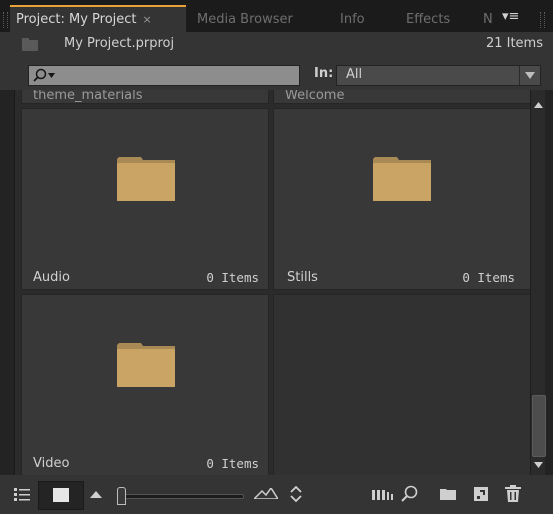 The image size is (553, 514). I want to click on bin-tile-partial: theme_materials, so click(145, 97).